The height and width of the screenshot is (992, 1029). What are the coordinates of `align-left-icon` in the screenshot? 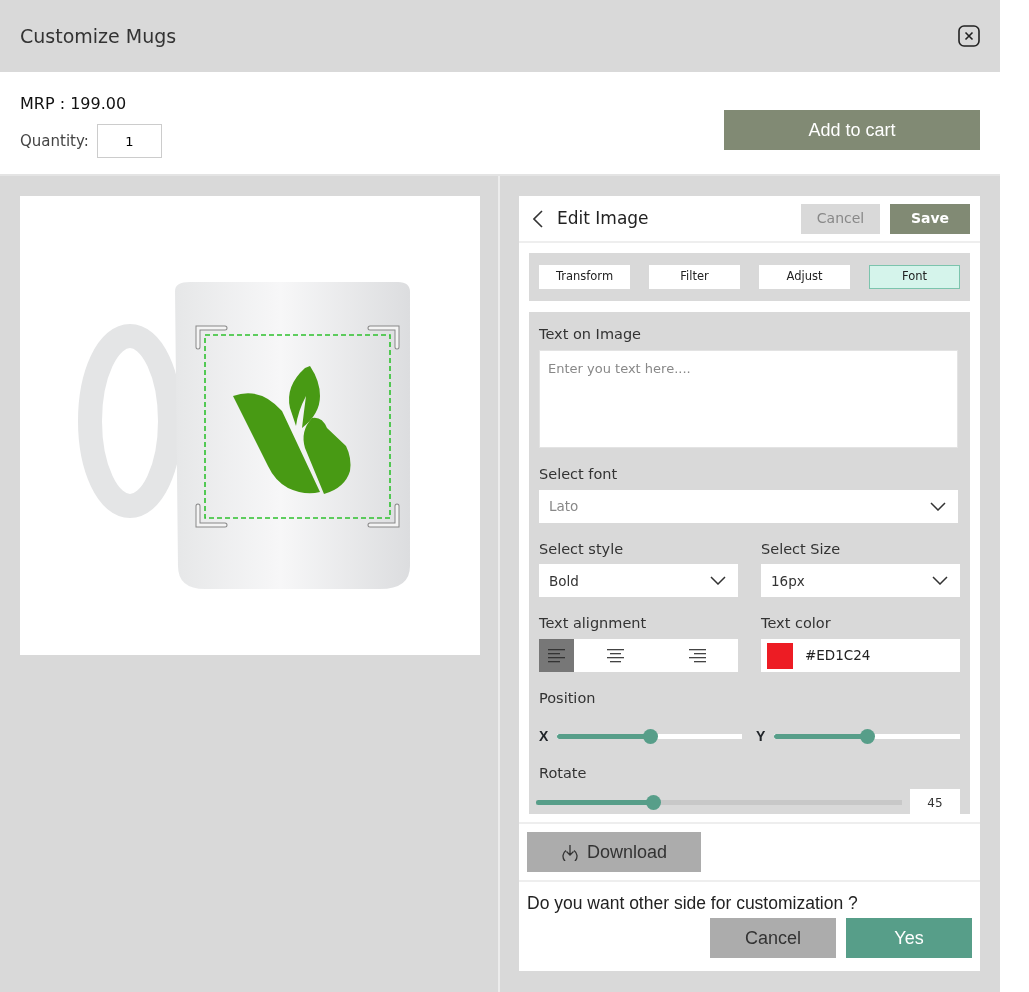 It's located at (556, 655).